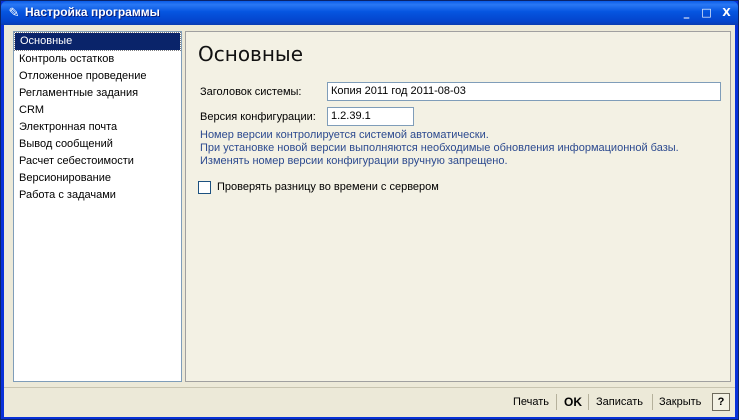 Image resolution: width=739 pixels, height=420 pixels. I want to click on check-time-checkbox, so click(204, 187).